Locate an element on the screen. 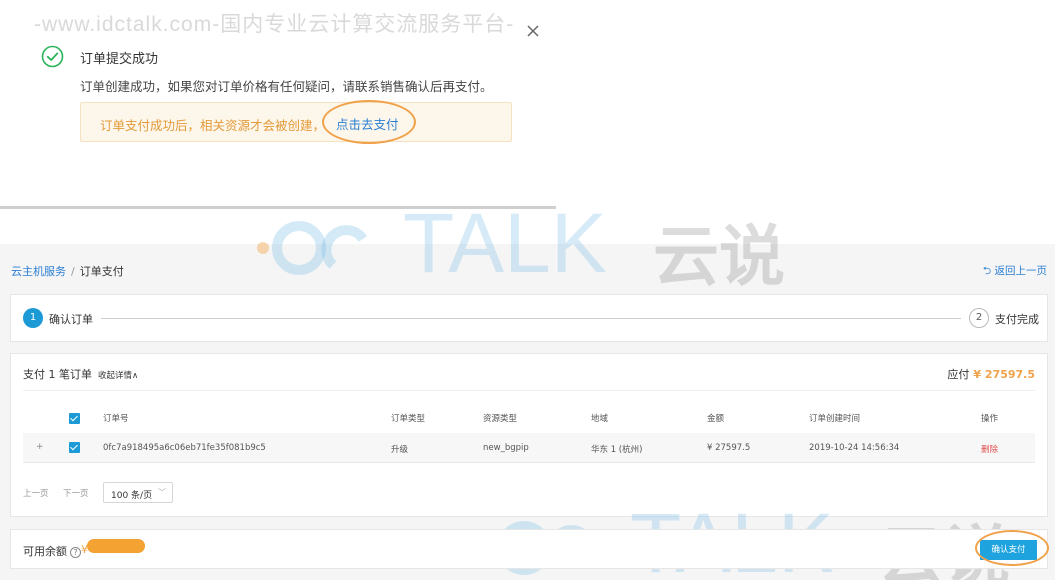 This screenshot has height=580, width=1055. screenshot-divider is located at coordinates (278, 207).